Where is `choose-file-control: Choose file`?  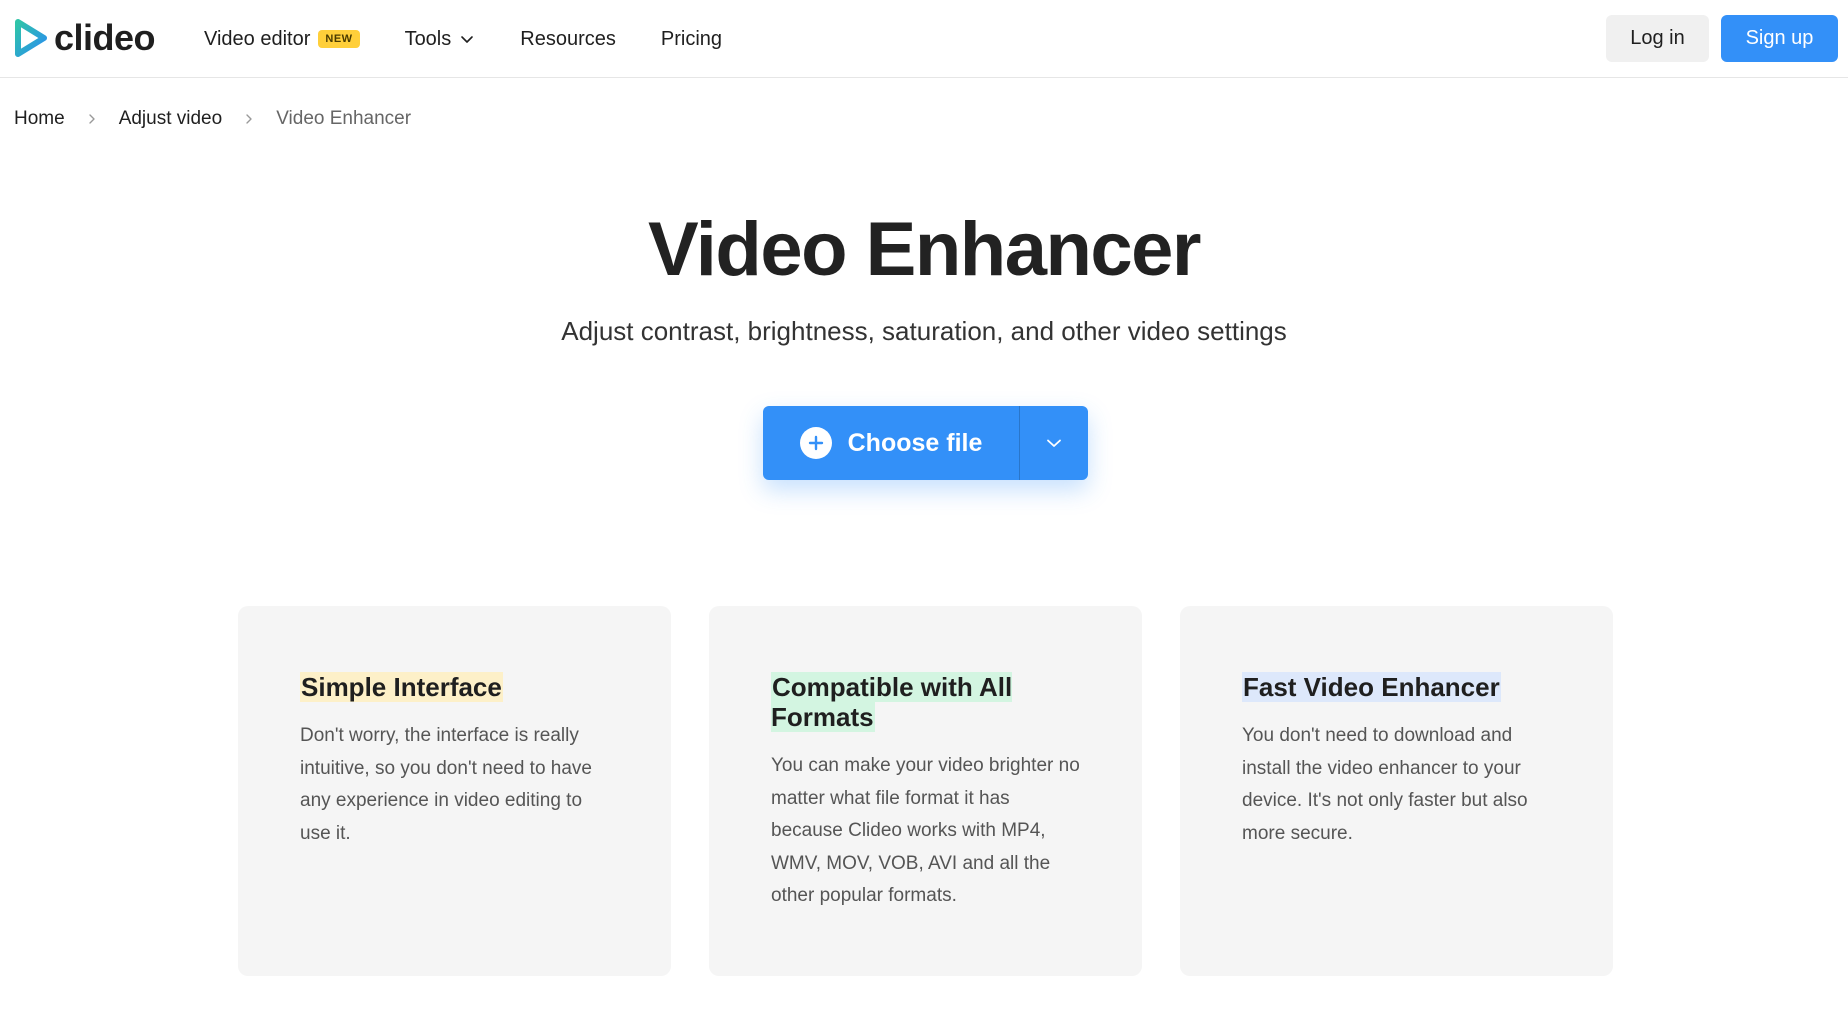
choose-file-control: Choose file is located at coordinates (925, 443).